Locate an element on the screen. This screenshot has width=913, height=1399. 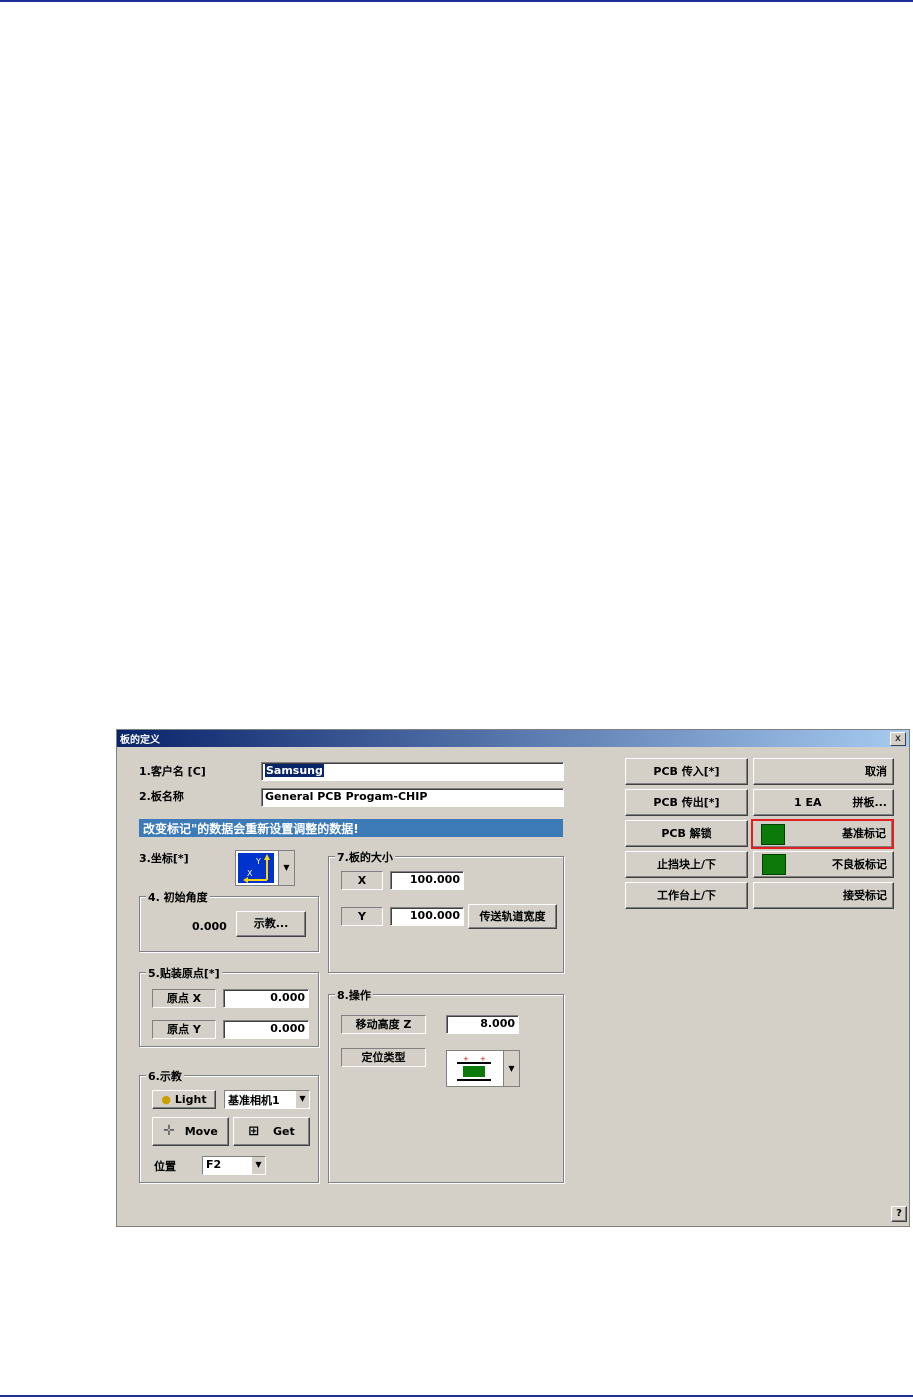
light-button: ● Light is located at coordinates (184, 1099).